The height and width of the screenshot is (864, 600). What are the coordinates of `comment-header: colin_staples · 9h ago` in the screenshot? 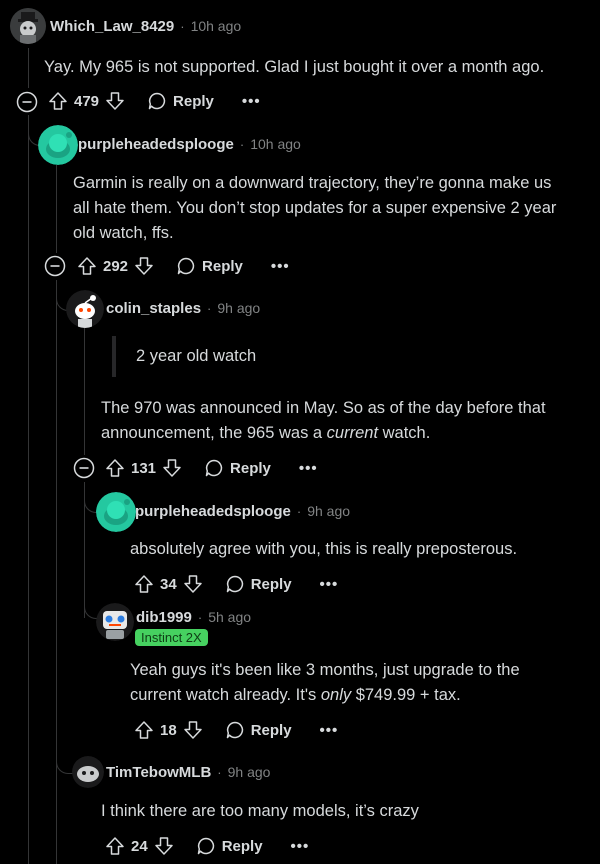 It's located at (183, 308).